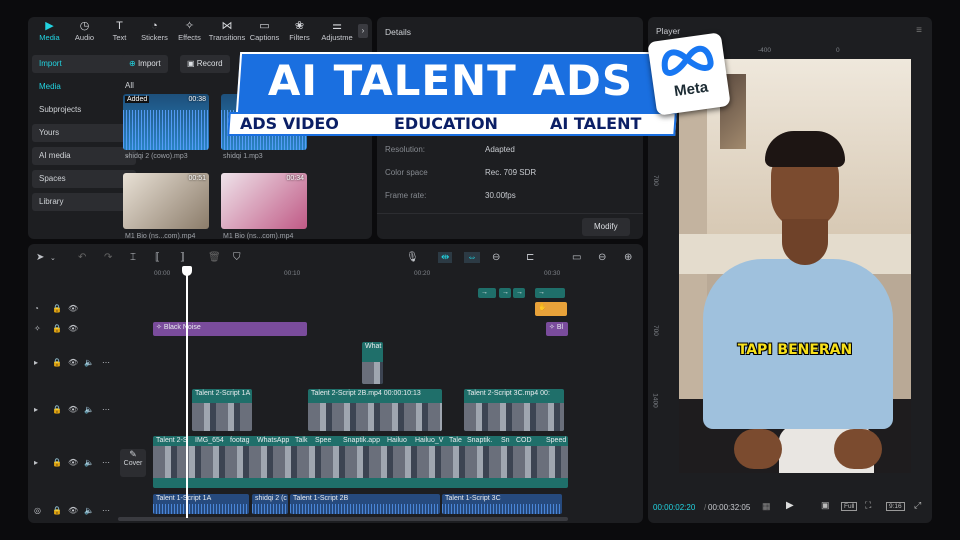  Describe the element at coordinates (189, 32) in the screenshot. I see `tab-effects: ✧ Effects` at that location.